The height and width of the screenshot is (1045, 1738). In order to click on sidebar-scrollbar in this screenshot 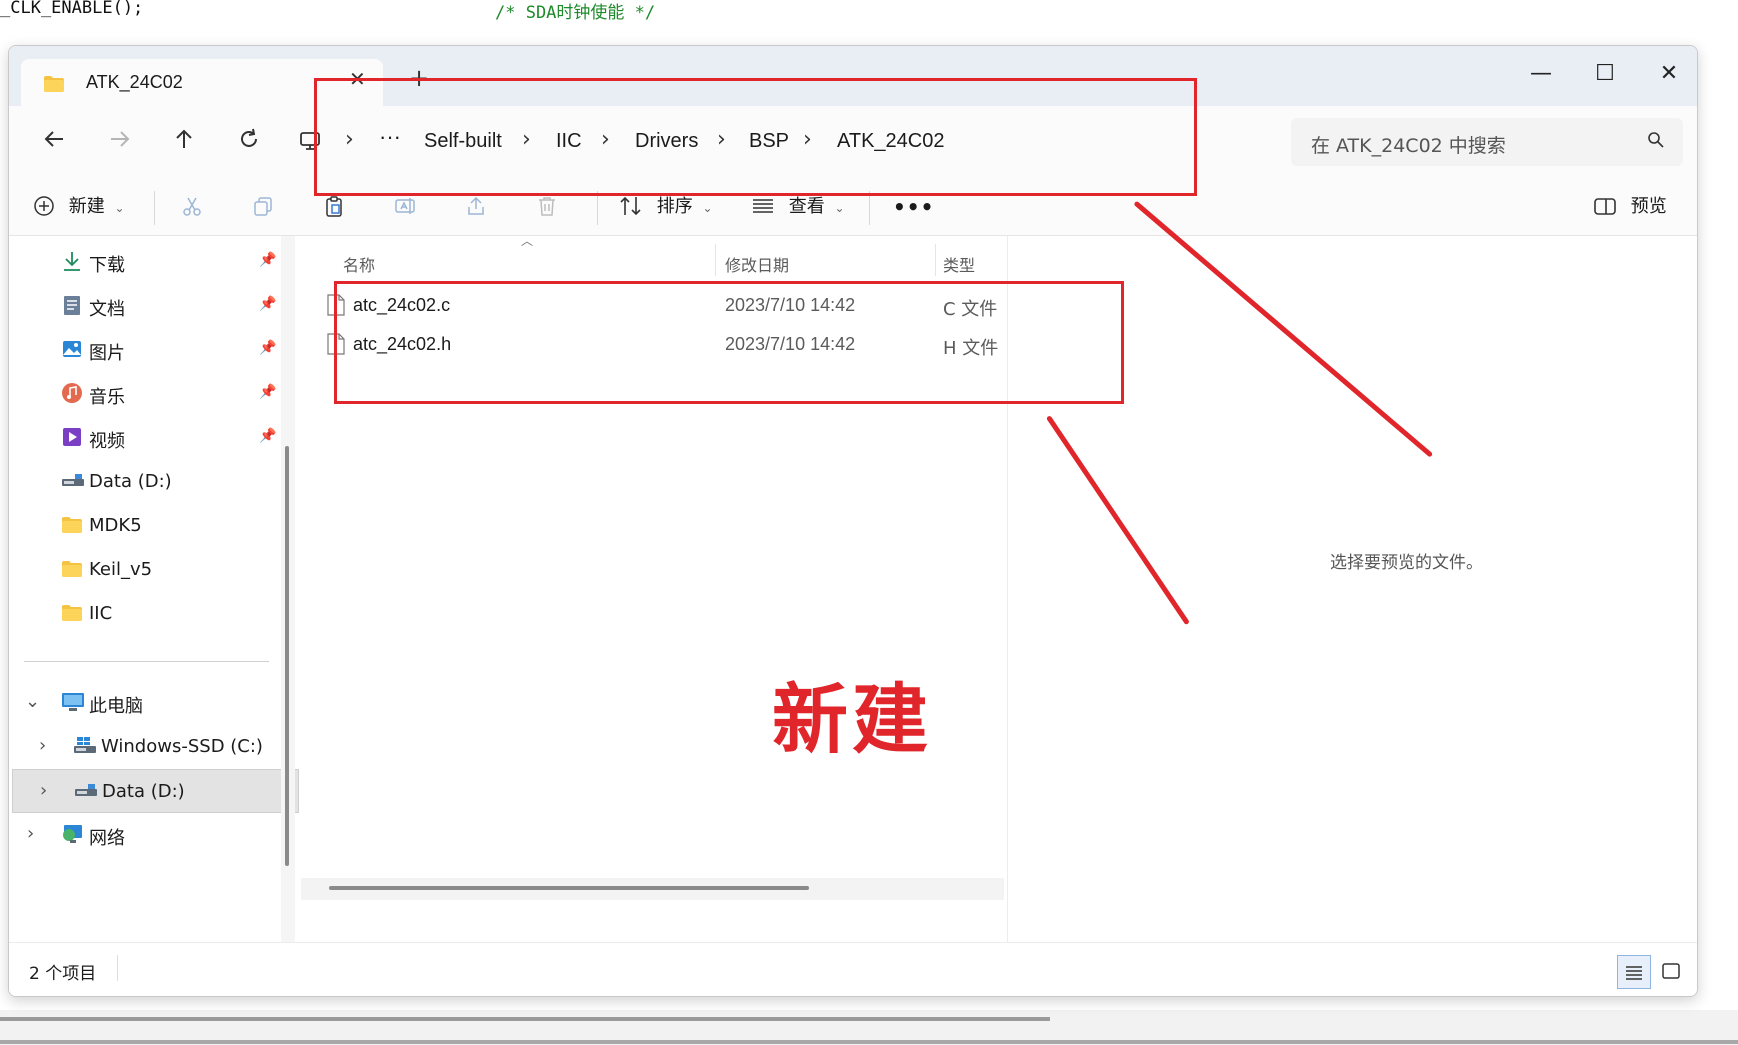, I will do `click(288, 589)`.